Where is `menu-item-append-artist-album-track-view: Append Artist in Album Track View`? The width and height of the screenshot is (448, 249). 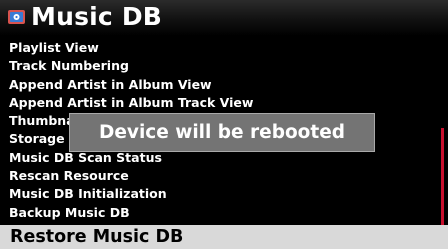
menu-item-append-artist-album-track-view: Append Artist in Album Track View is located at coordinates (224, 103).